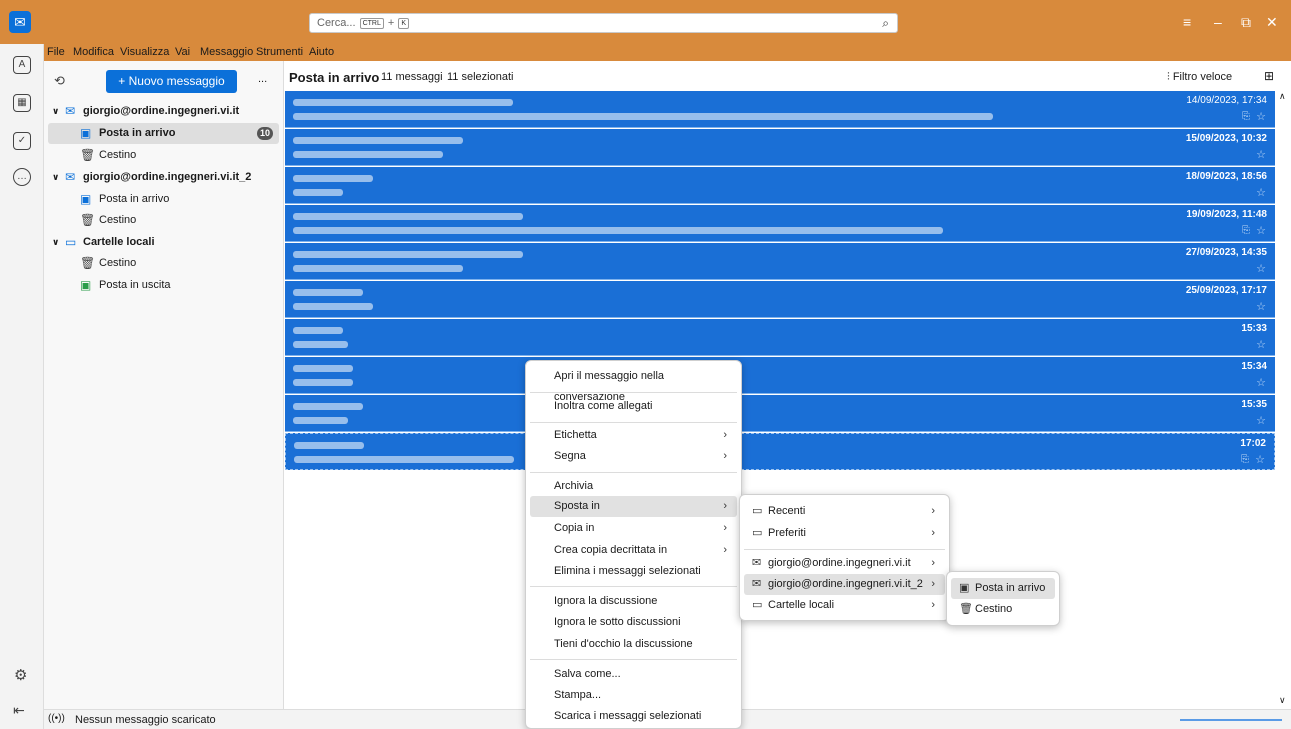  I want to click on chevron-up-icon: ∧, so click(1282, 96).